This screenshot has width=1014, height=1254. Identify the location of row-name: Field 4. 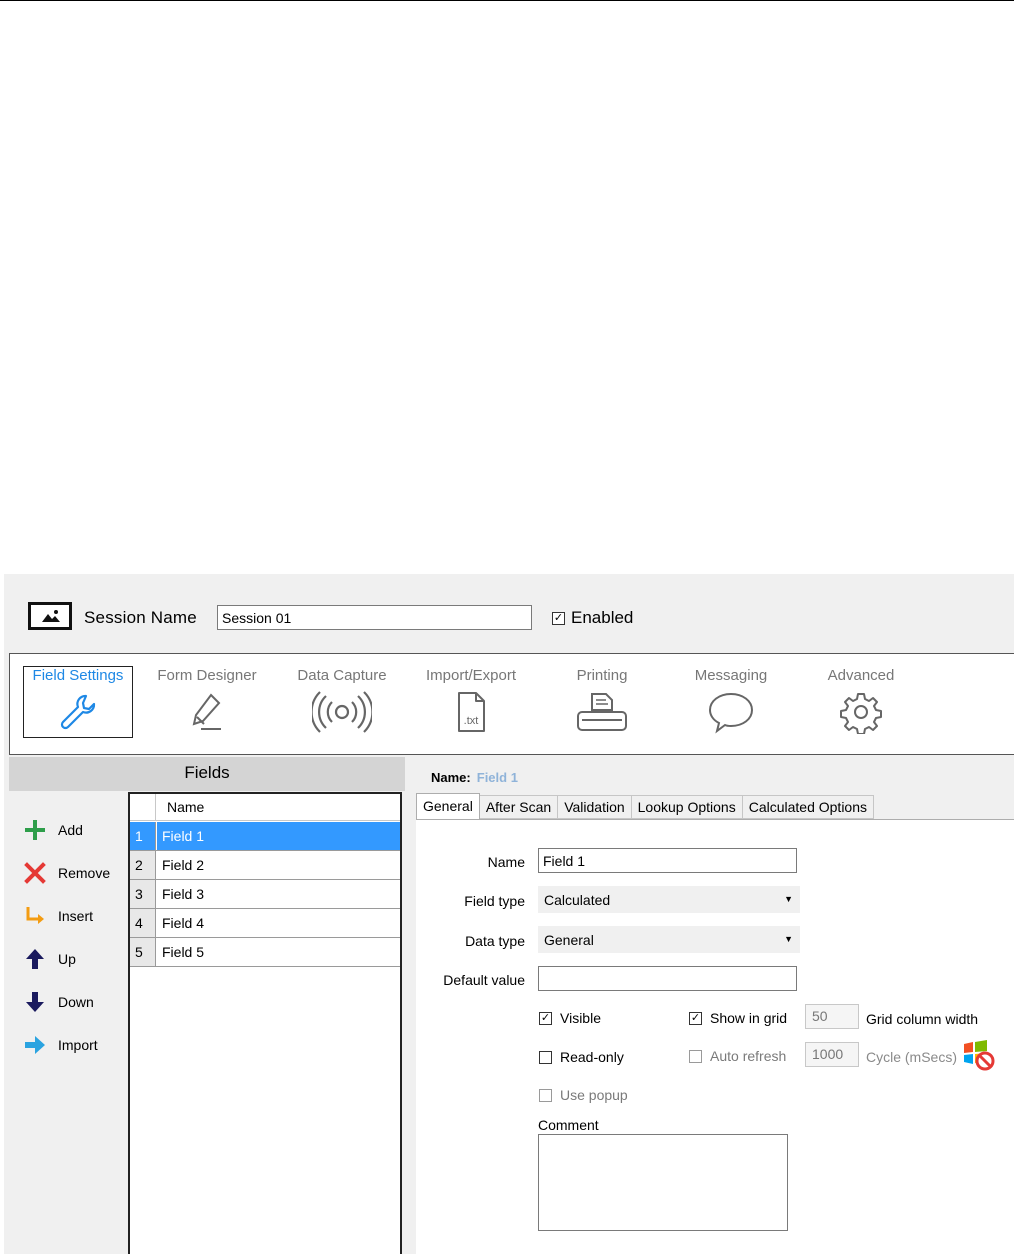
(278, 923).